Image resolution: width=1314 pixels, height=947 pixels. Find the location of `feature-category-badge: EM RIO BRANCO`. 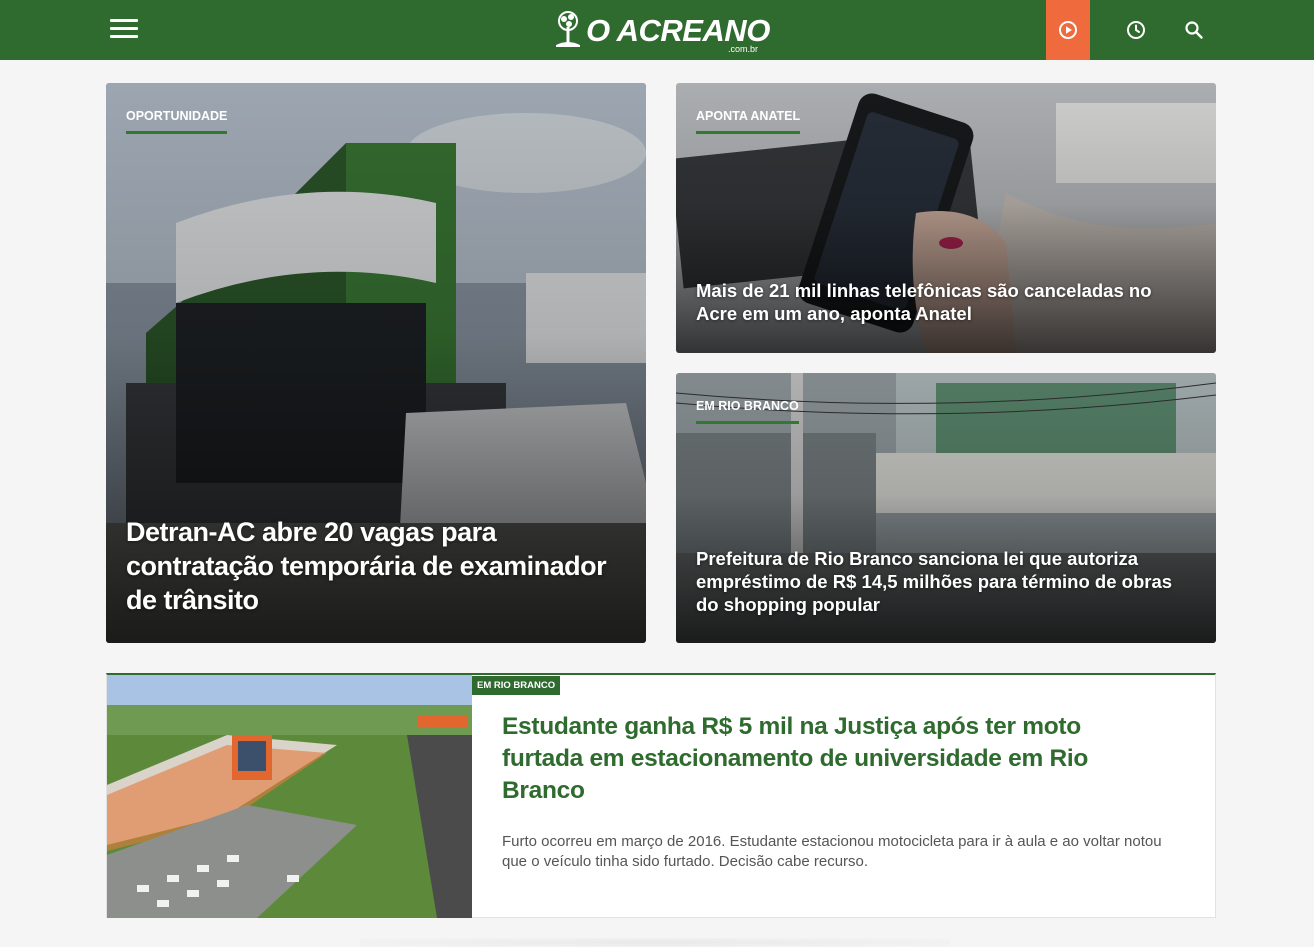

feature-category-badge: EM RIO BRANCO is located at coordinates (516, 685).